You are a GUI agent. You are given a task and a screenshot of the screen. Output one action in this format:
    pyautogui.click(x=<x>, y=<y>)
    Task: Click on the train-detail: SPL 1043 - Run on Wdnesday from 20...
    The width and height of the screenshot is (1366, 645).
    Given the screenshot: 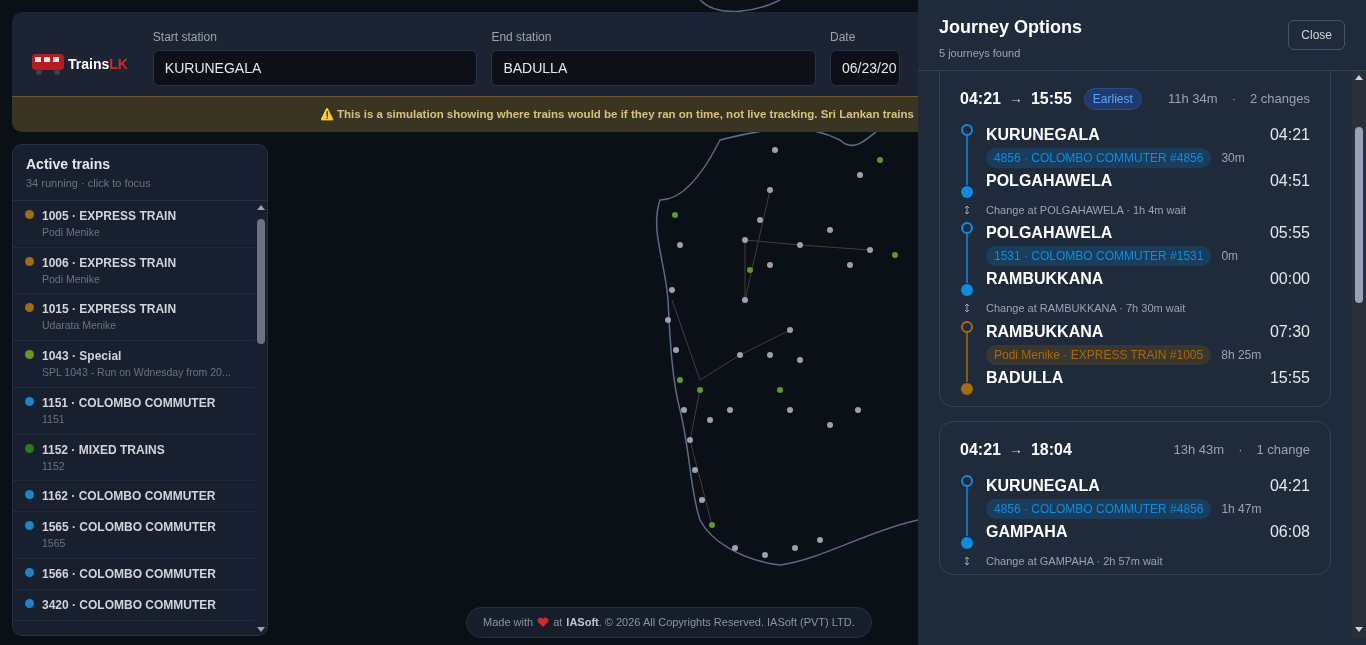 What is the action you would take?
    pyautogui.click(x=136, y=372)
    